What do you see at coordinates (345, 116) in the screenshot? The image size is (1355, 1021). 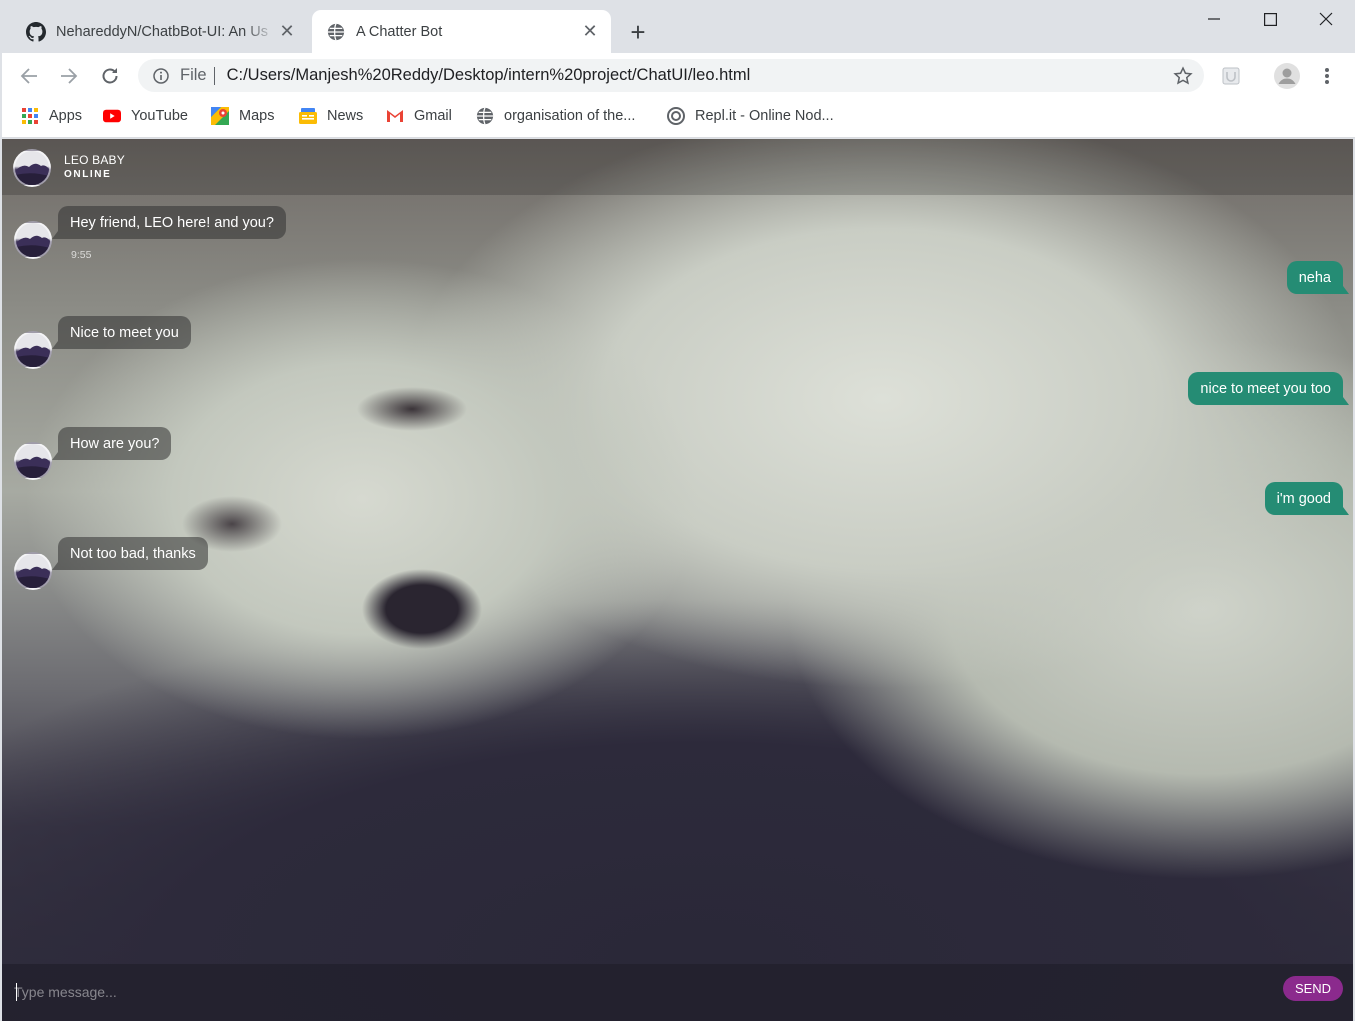 I see `bookmark-label: News` at bounding box center [345, 116].